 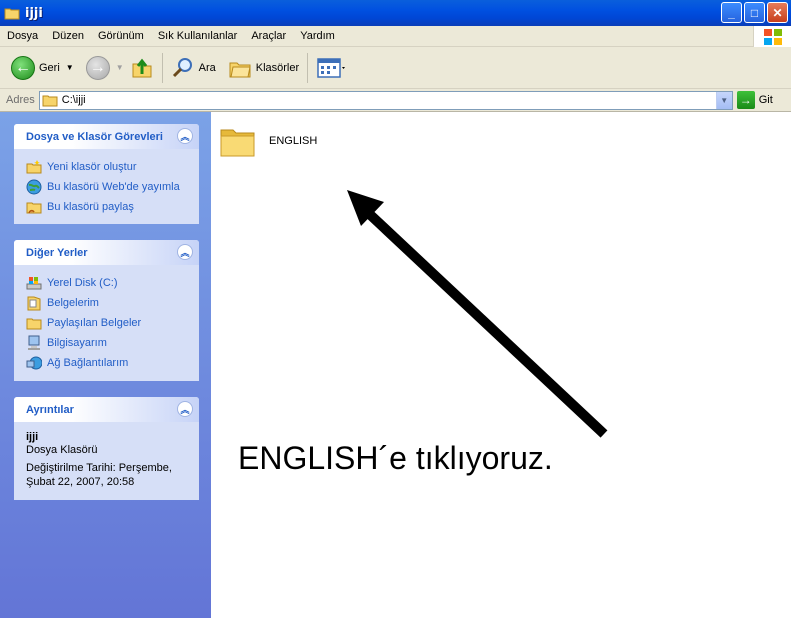 I want to click on window-title: ijji, so click(x=34, y=13).